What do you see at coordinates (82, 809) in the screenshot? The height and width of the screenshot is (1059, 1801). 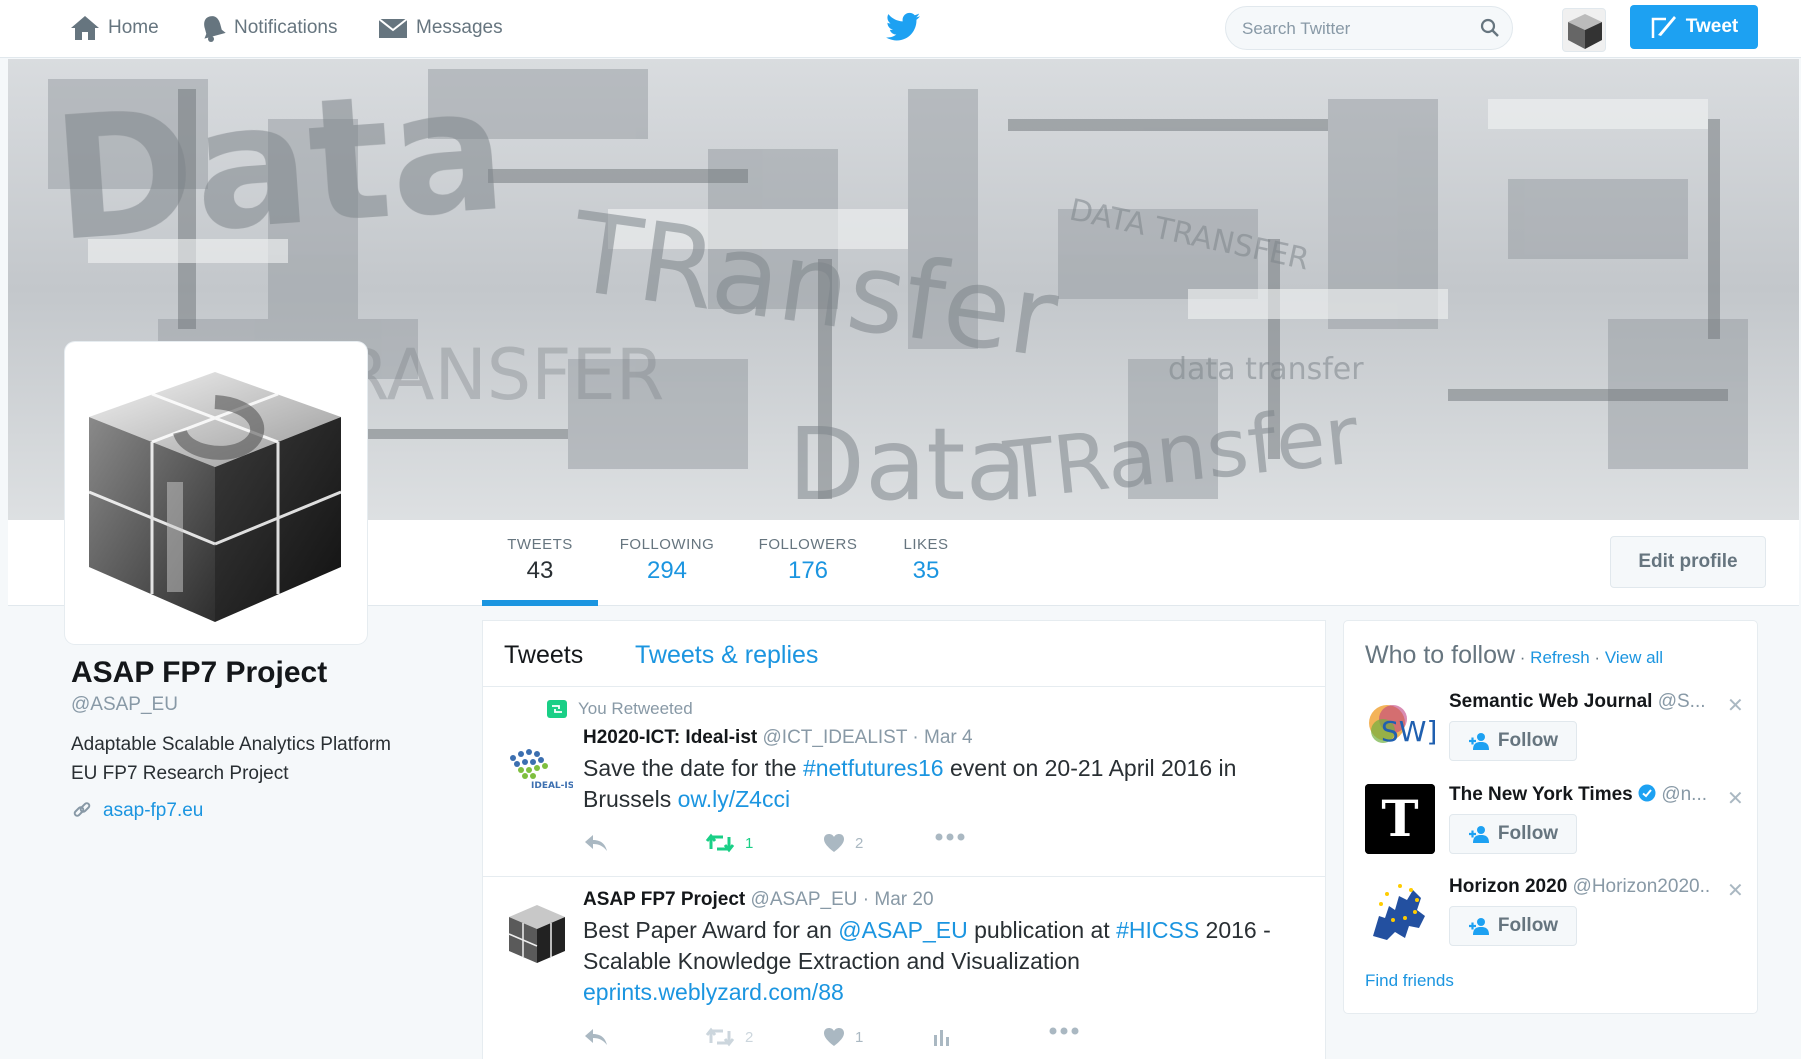 I see `link-icon` at bounding box center [82, 809].